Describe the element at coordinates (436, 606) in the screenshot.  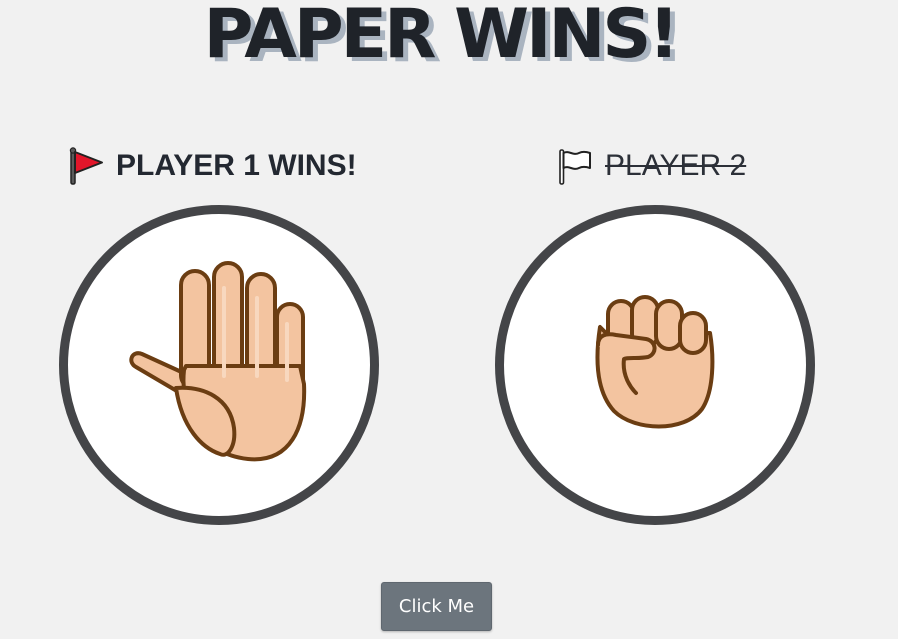
I see `click-me-button: Click Me` at that location.